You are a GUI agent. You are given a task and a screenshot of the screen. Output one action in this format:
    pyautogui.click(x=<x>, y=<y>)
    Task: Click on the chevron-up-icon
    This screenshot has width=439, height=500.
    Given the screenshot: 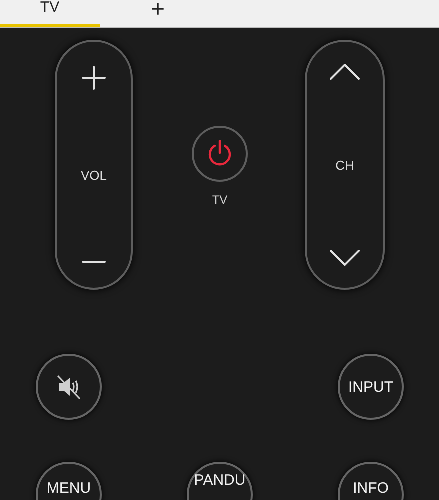 What is the action you would take?
    pyautogui.click(x=345, y=72)
    